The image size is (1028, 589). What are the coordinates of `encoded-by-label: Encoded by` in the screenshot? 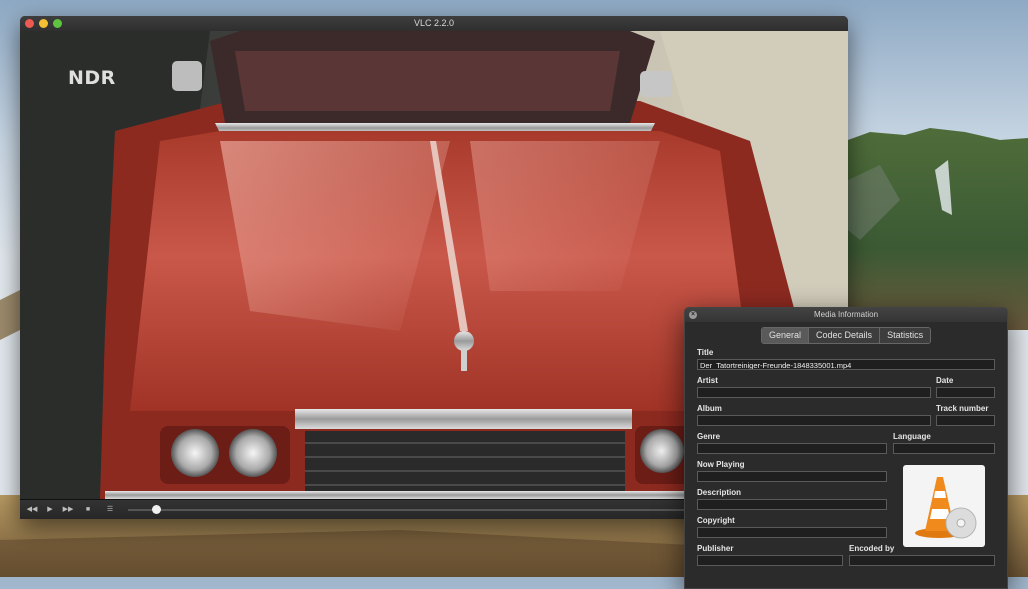 It's located at (872, 548).